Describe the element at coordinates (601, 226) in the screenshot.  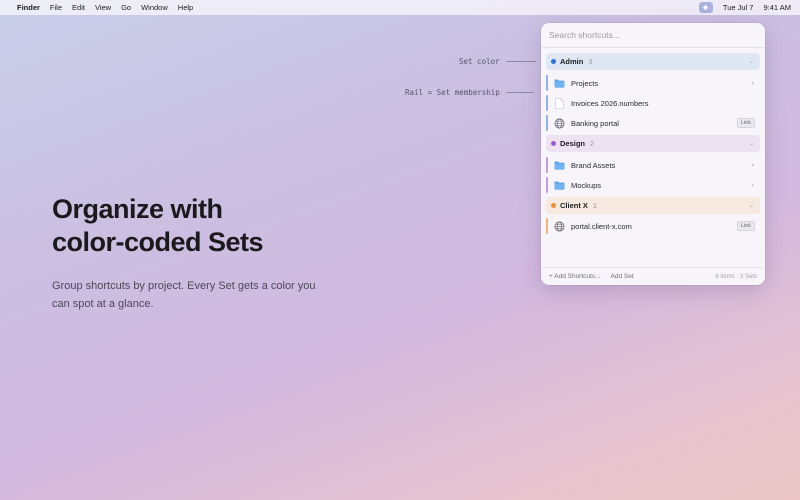
I see `item-label: portal.client-x.com` at that location.